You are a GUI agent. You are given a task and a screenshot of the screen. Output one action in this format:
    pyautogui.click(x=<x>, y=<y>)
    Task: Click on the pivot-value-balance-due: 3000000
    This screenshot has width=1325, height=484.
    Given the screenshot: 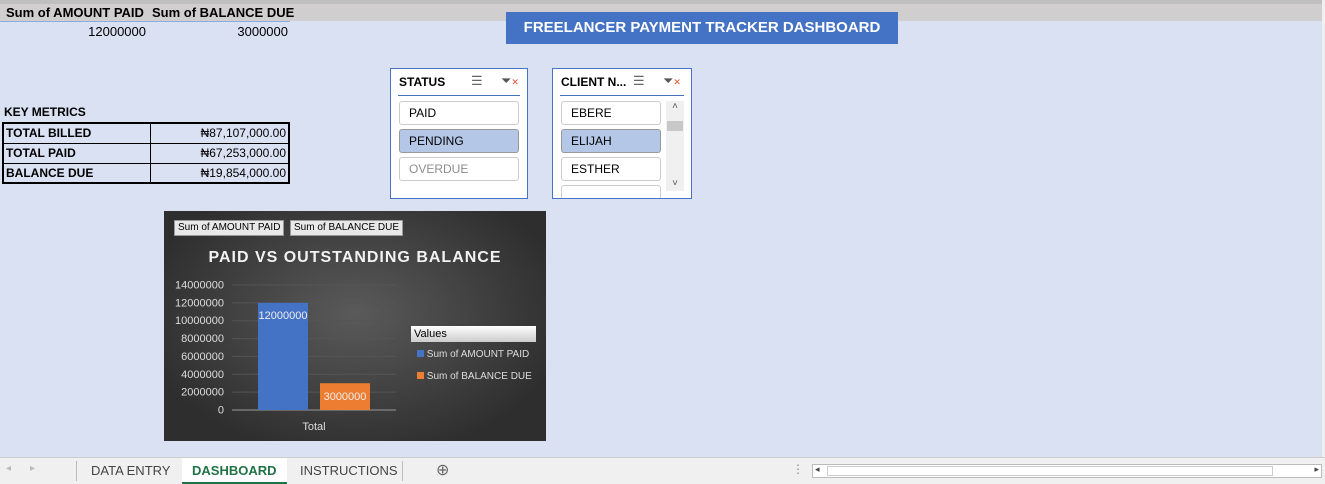 What is the action you would take?
    pyautogui.click(x=219, y=31)
    